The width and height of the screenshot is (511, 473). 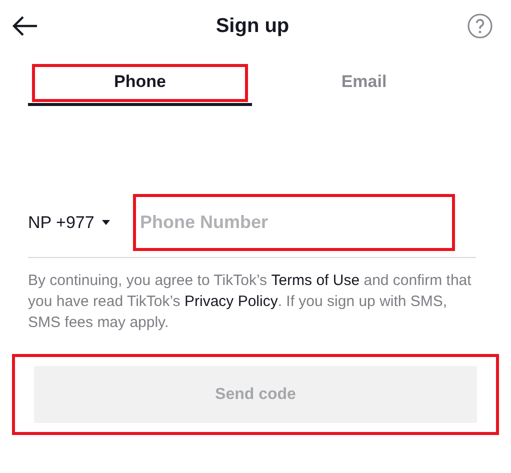 I want to click on phone-number-field: Phone Number, so click(x=294, y=222).